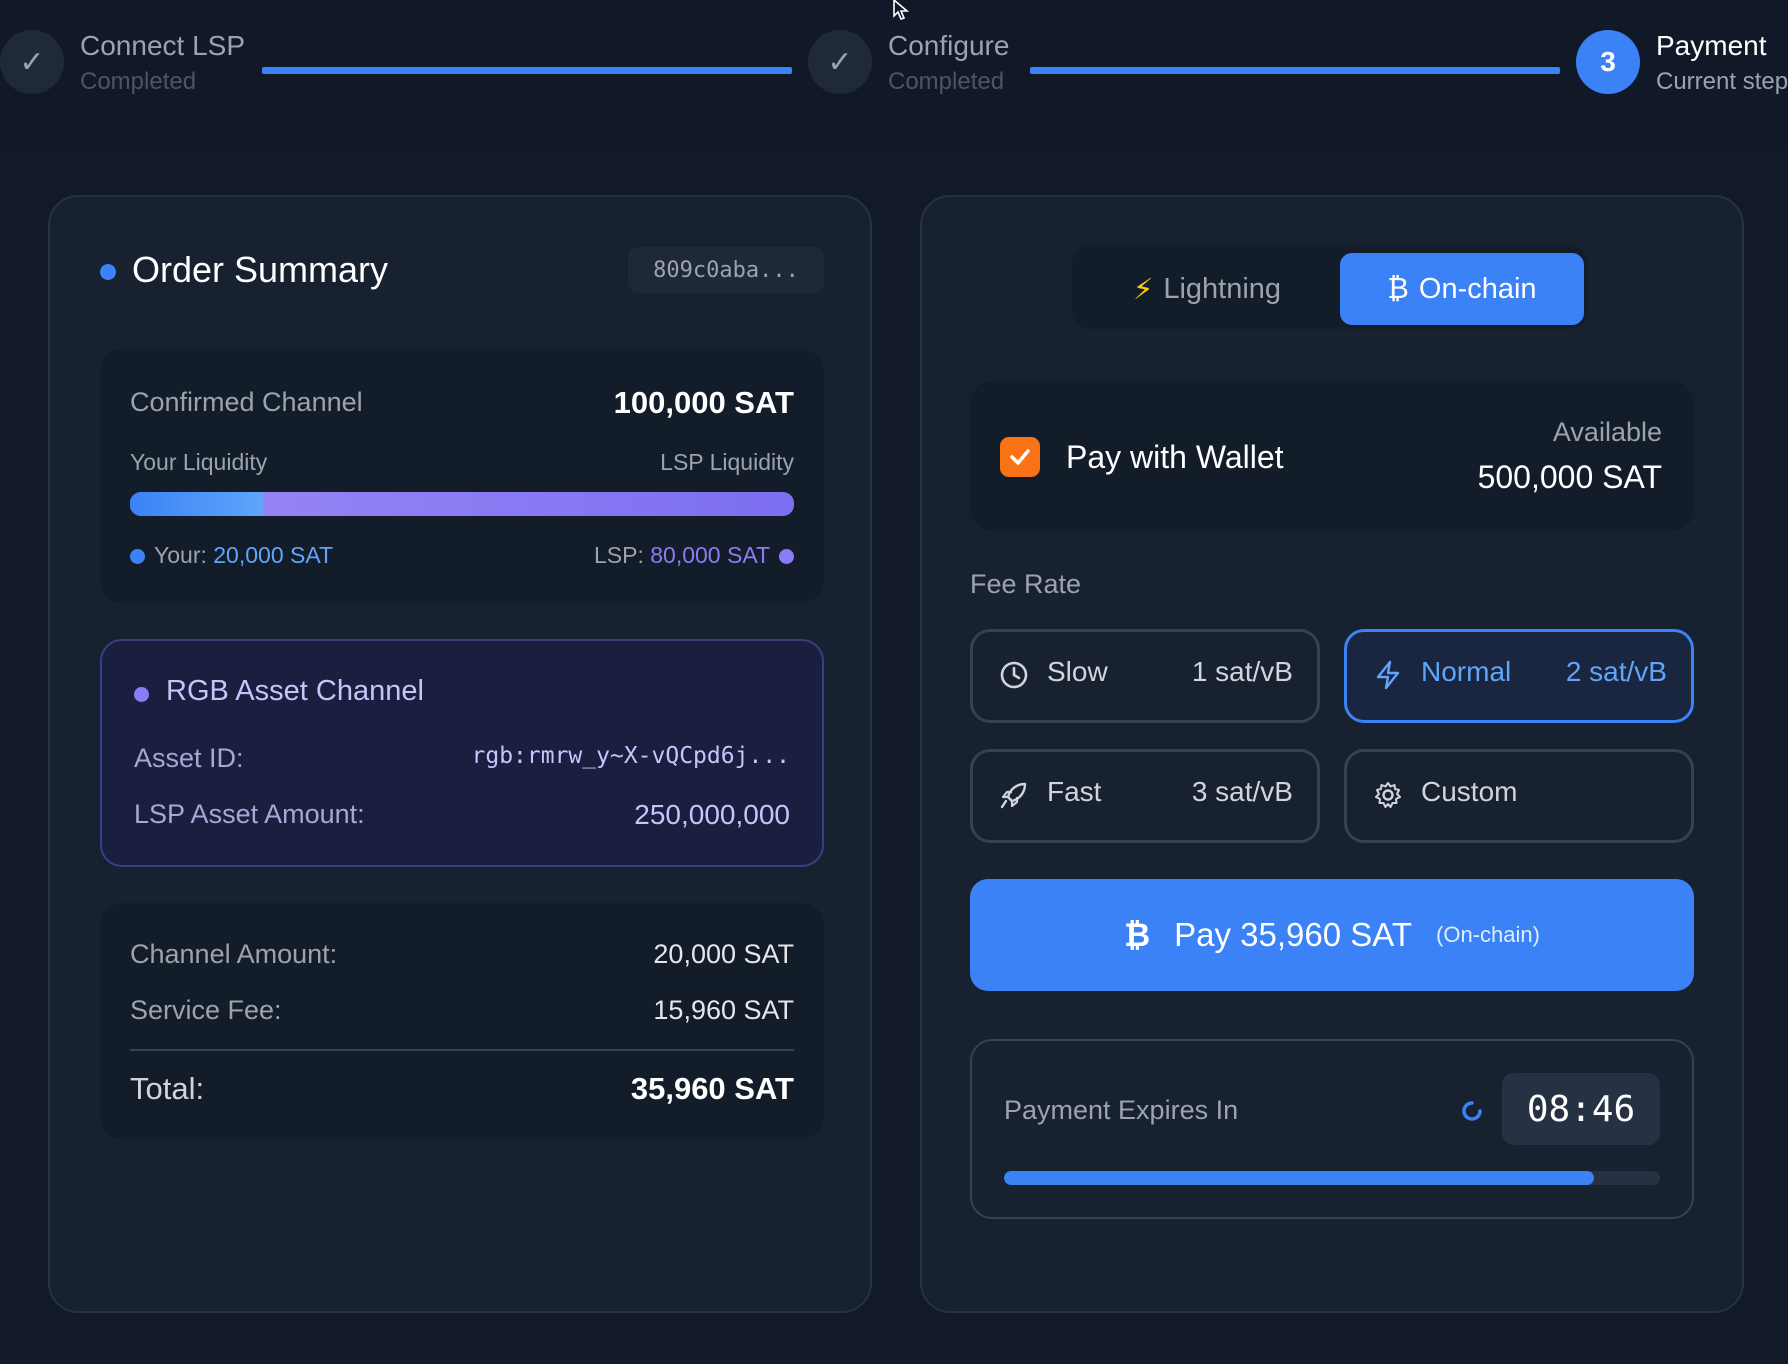 The width and height of the screenshot is (1788, 1364). I want to click on fee-option-slow: Slow 1 sat/vB, so click(1145, 676).